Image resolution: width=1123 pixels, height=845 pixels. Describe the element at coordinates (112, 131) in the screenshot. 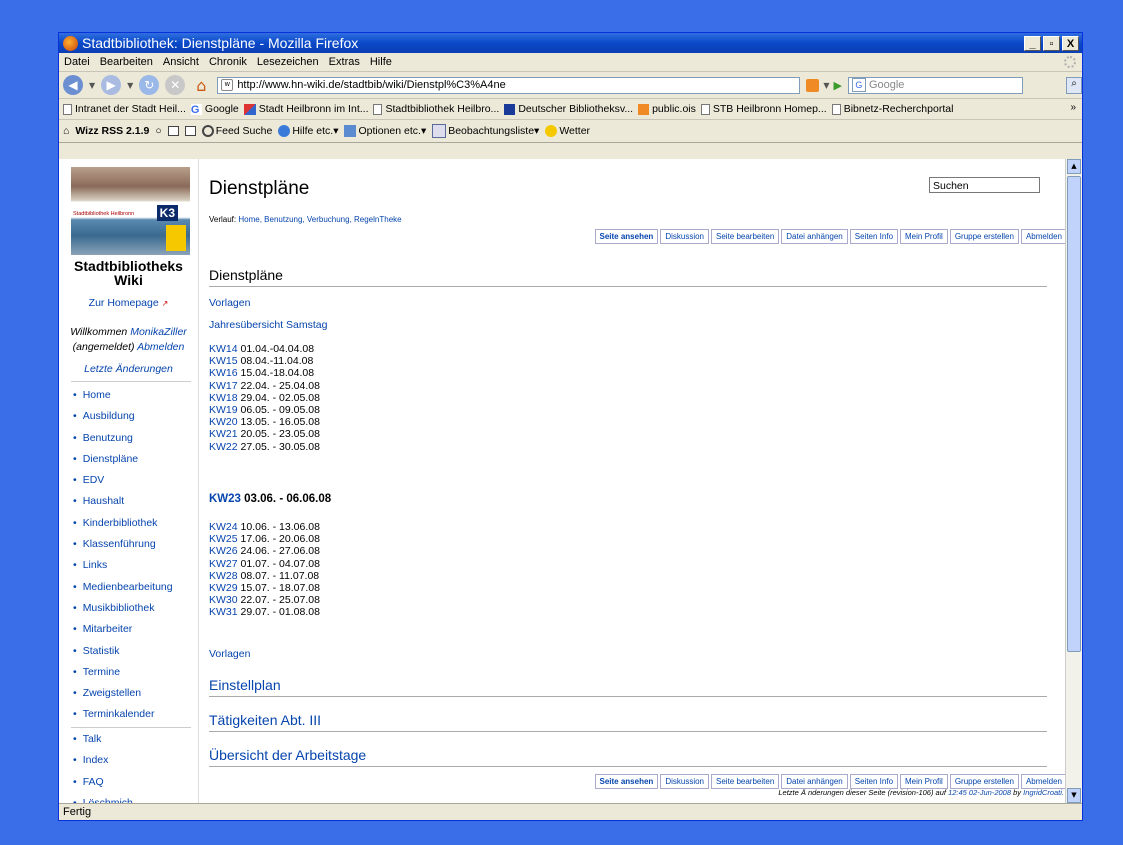

I see `wizz-rss-label: Wizz RSS 2.1.9` at that location.